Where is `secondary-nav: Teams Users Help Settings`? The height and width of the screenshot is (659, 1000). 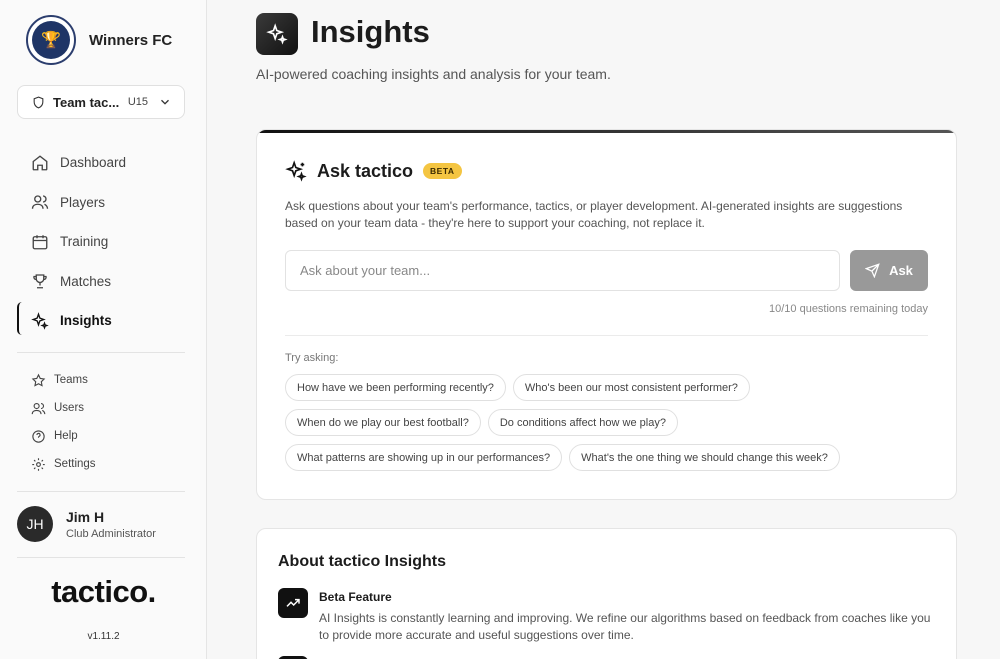
secondary-nav: Teams Users Help Settings is located at coordinates (101, 422).